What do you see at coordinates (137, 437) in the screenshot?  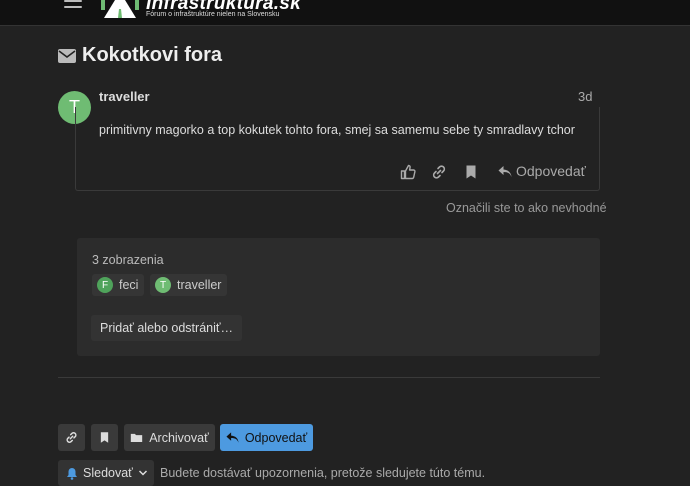 I see `folder-icon` at bounding box center [137, 437].